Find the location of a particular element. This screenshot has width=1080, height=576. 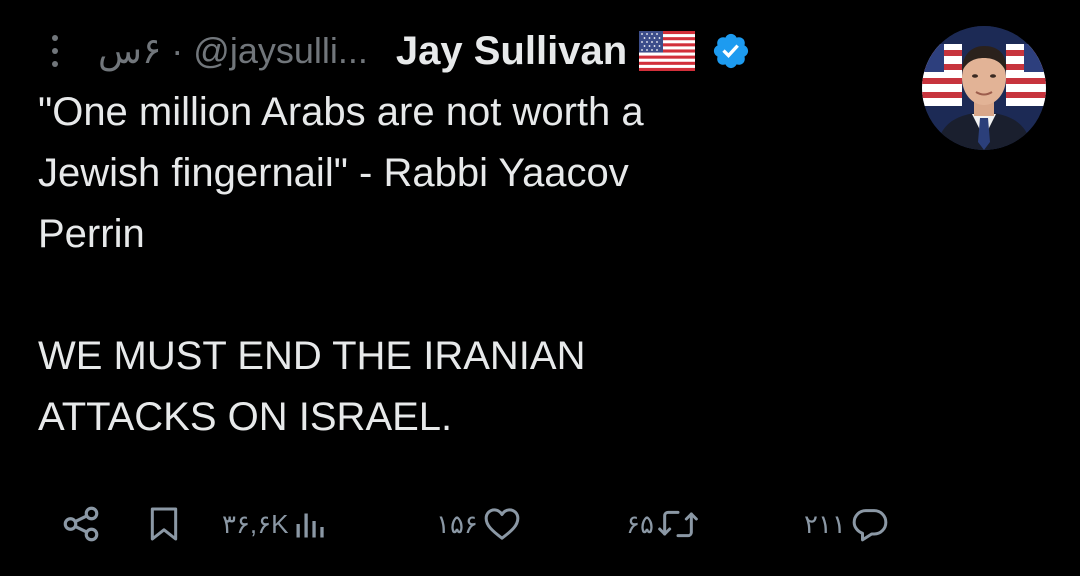

views-button: ۳۶,۶K is located at coordinates (275, 524).